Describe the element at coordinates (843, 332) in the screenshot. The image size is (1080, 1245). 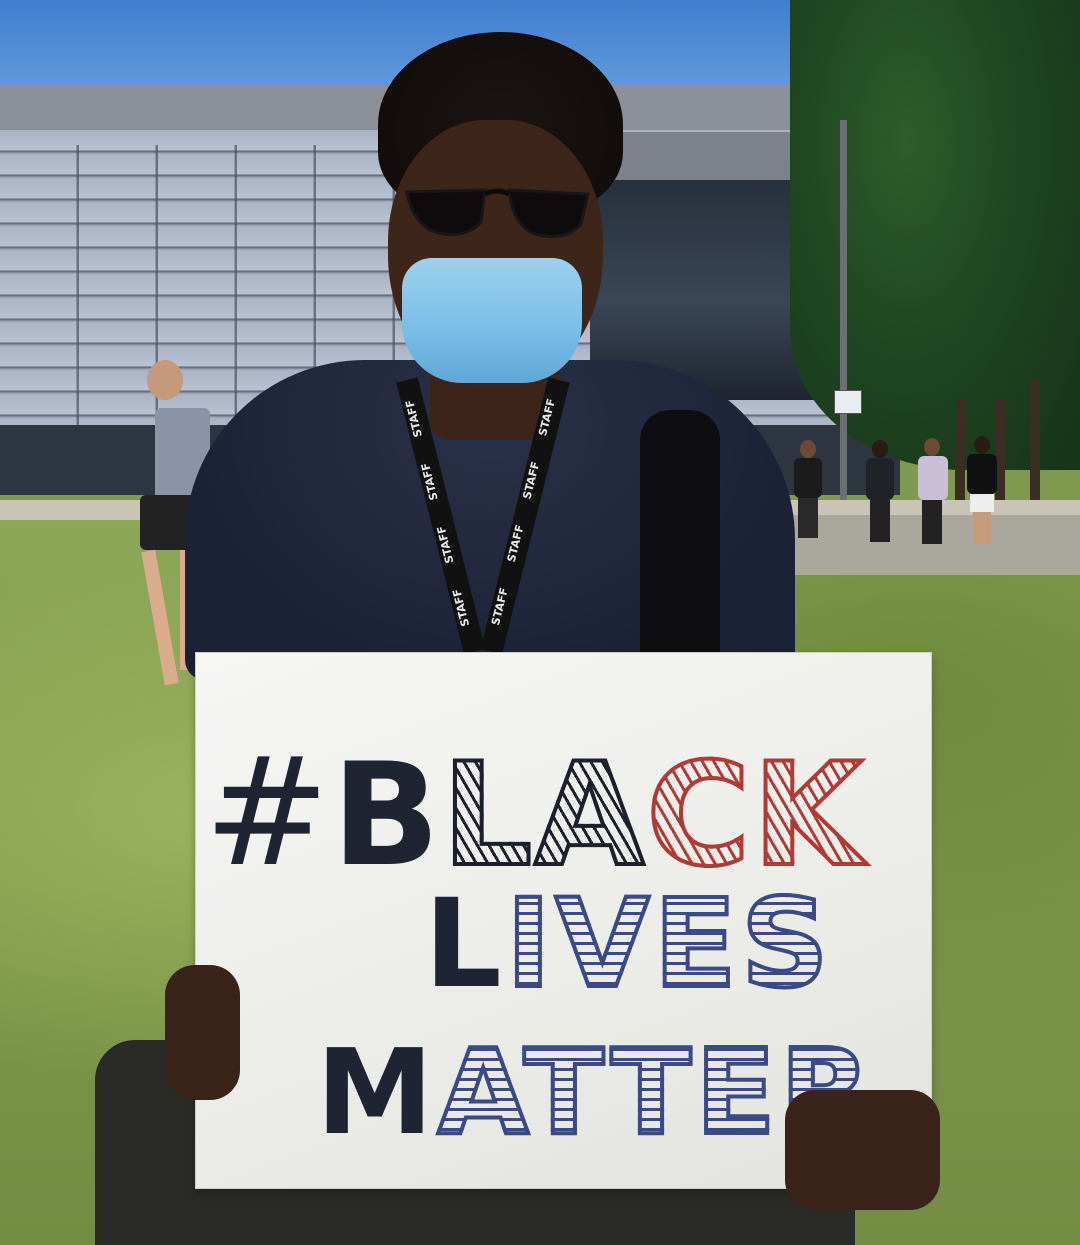
I see `lamp-post` at that location.